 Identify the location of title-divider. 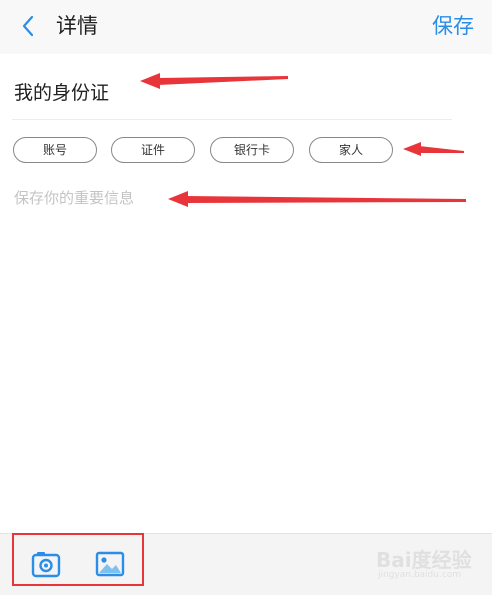
(232, 119).